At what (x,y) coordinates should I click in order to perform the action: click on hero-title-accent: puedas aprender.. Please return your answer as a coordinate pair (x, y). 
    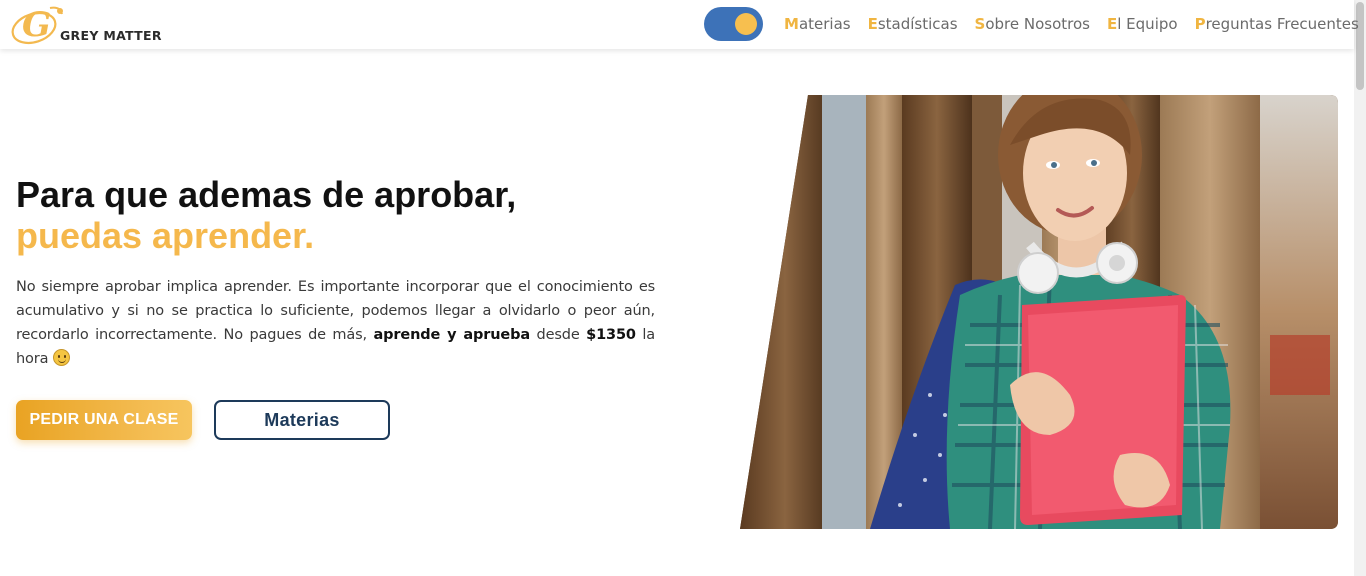
    Looking at the image, I should click on (165, 235).